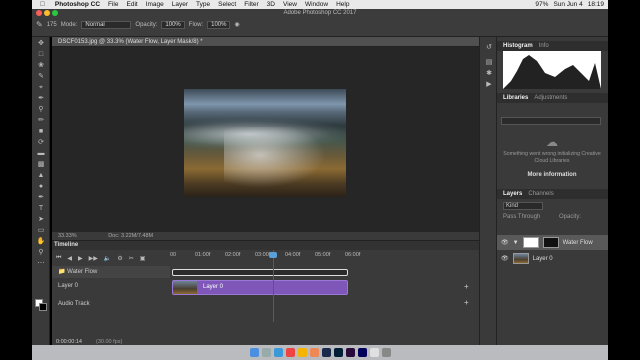 This screenshot has width=640, height=360. I want to click on group-bar, so click(260, 272).